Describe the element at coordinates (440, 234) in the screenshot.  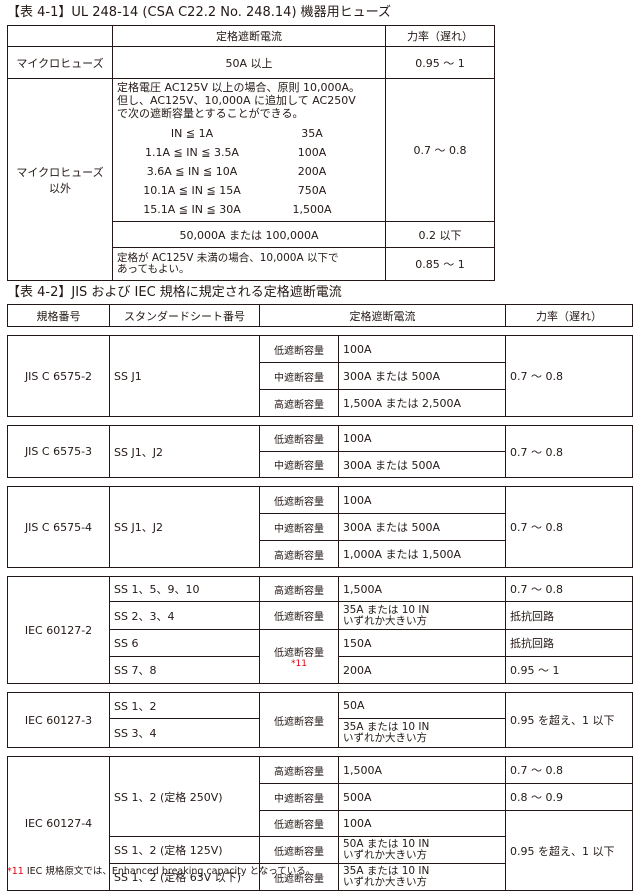
I see `cell-pf: 0.2 以下` at that location.